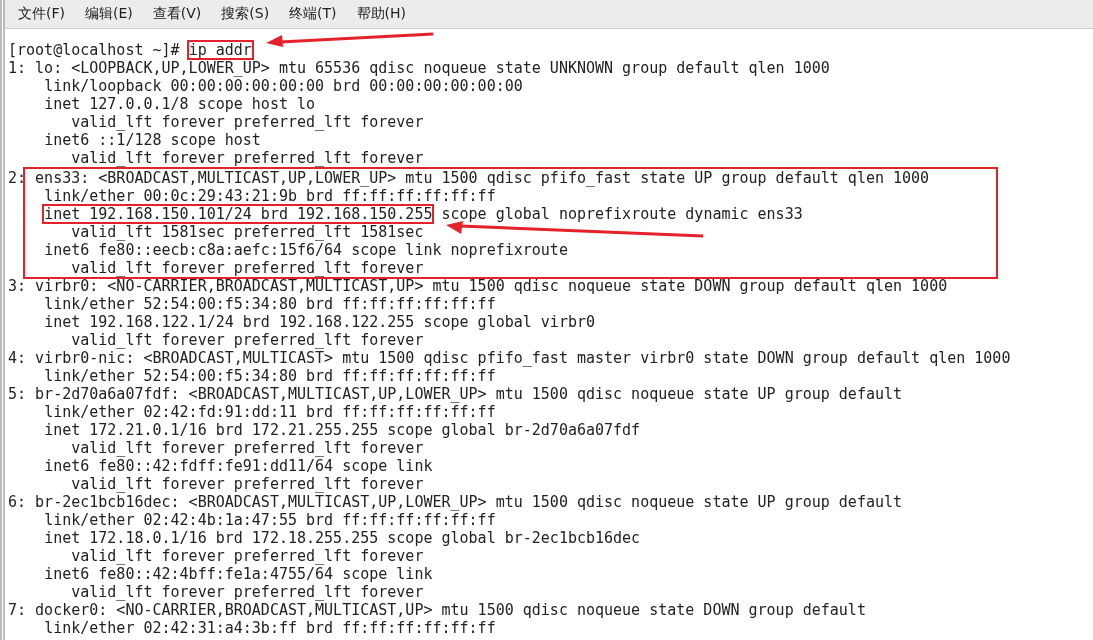 This screenshot has height=640, width=1093. What do you see at coordinates (109, 14) in the screenshot?
I see `menu-item: 编辑(E)` at bounding box center [109, 14].